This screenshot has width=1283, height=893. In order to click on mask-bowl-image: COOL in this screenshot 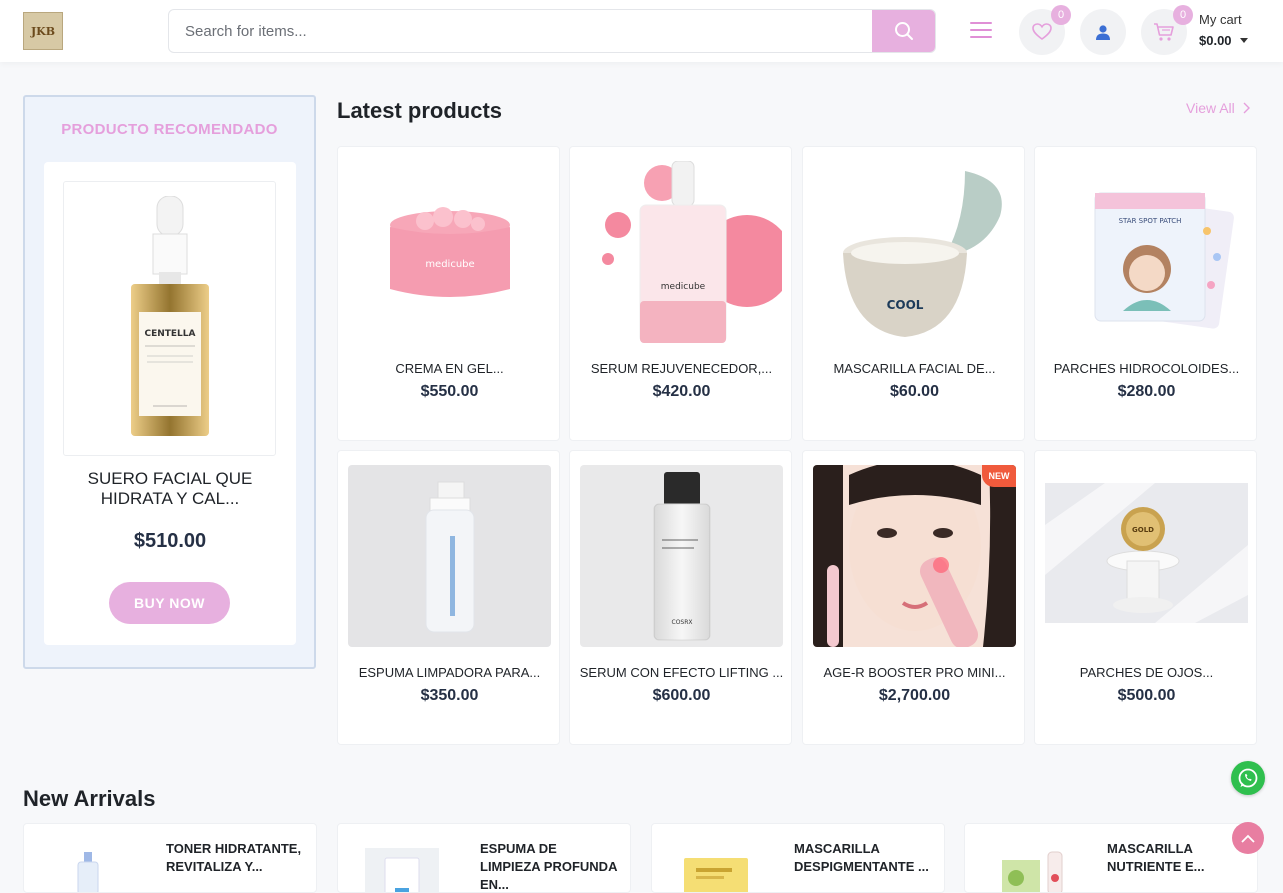, I will do `click(922, 254)`.